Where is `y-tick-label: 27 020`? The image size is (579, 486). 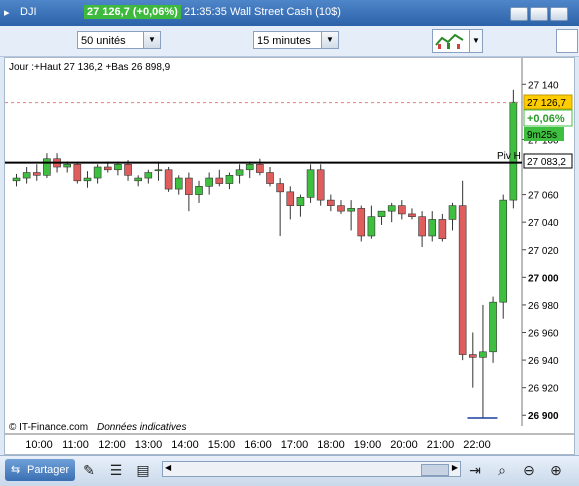
y-tick-label: 27 020 is located at coordinates (543, 251).